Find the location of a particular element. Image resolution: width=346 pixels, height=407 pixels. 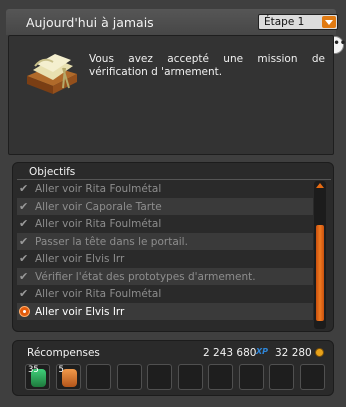

kamas-coin-icon is located at coordinates (319, 352).